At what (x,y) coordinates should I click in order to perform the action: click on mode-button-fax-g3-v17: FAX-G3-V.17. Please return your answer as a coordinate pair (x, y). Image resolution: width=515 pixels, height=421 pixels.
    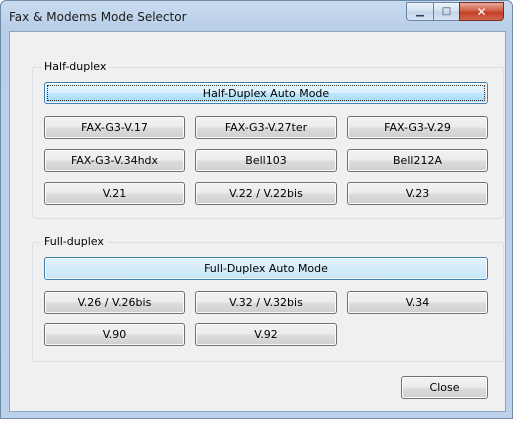
    Looking at the image, I should click on (114, 127).